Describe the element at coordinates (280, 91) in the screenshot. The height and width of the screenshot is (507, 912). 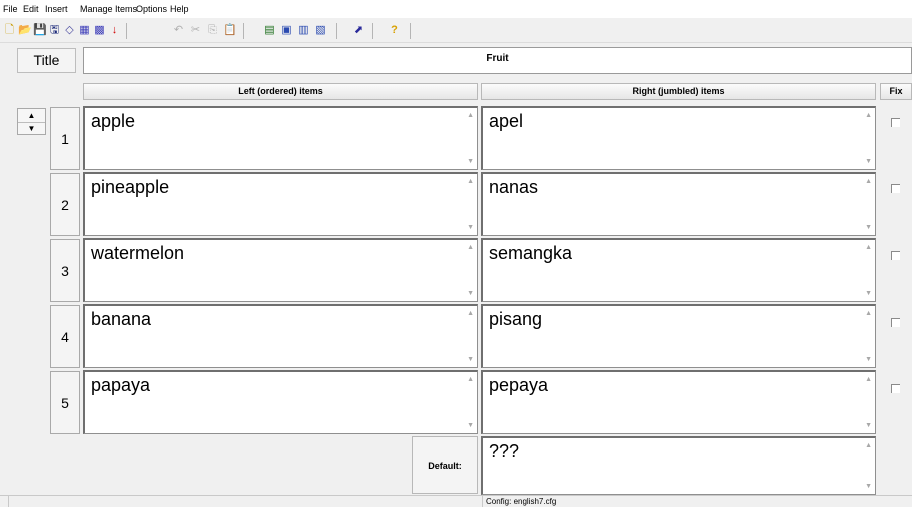
I see `left-items-header: Left (ordered) items` at that location.